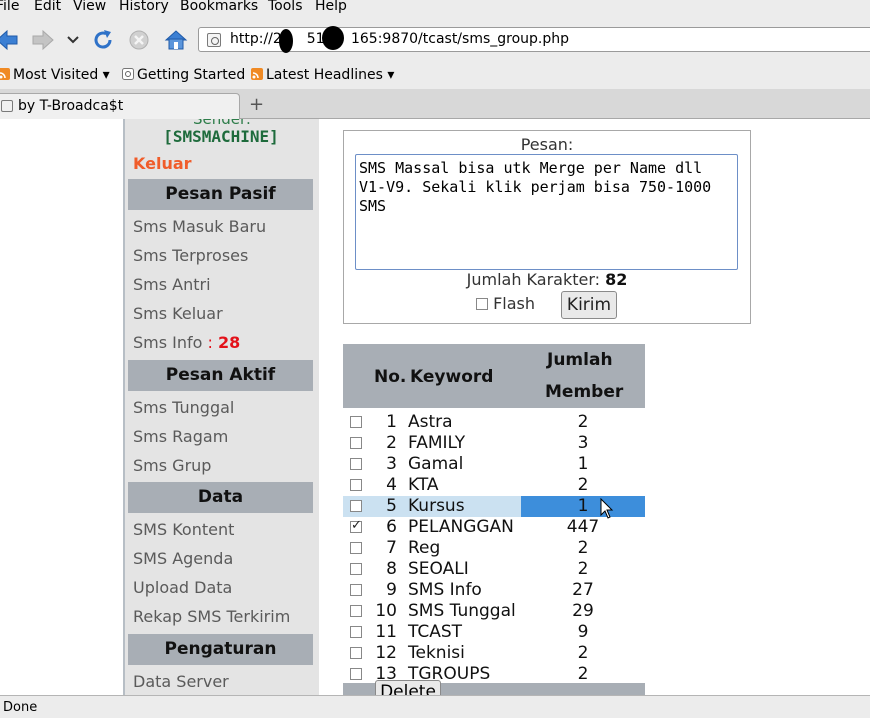 Image resolution: width=870 pixels, height=718 pixels. I want to click on reload-button, so click(103, 40).